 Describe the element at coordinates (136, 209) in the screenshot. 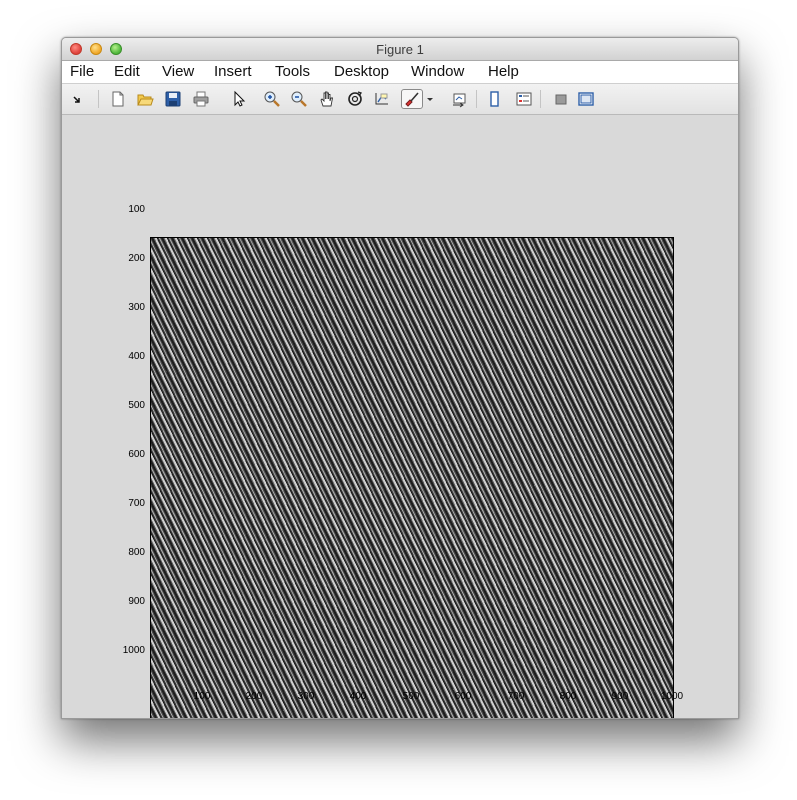

I see `y-tick-label: 100` at that location.